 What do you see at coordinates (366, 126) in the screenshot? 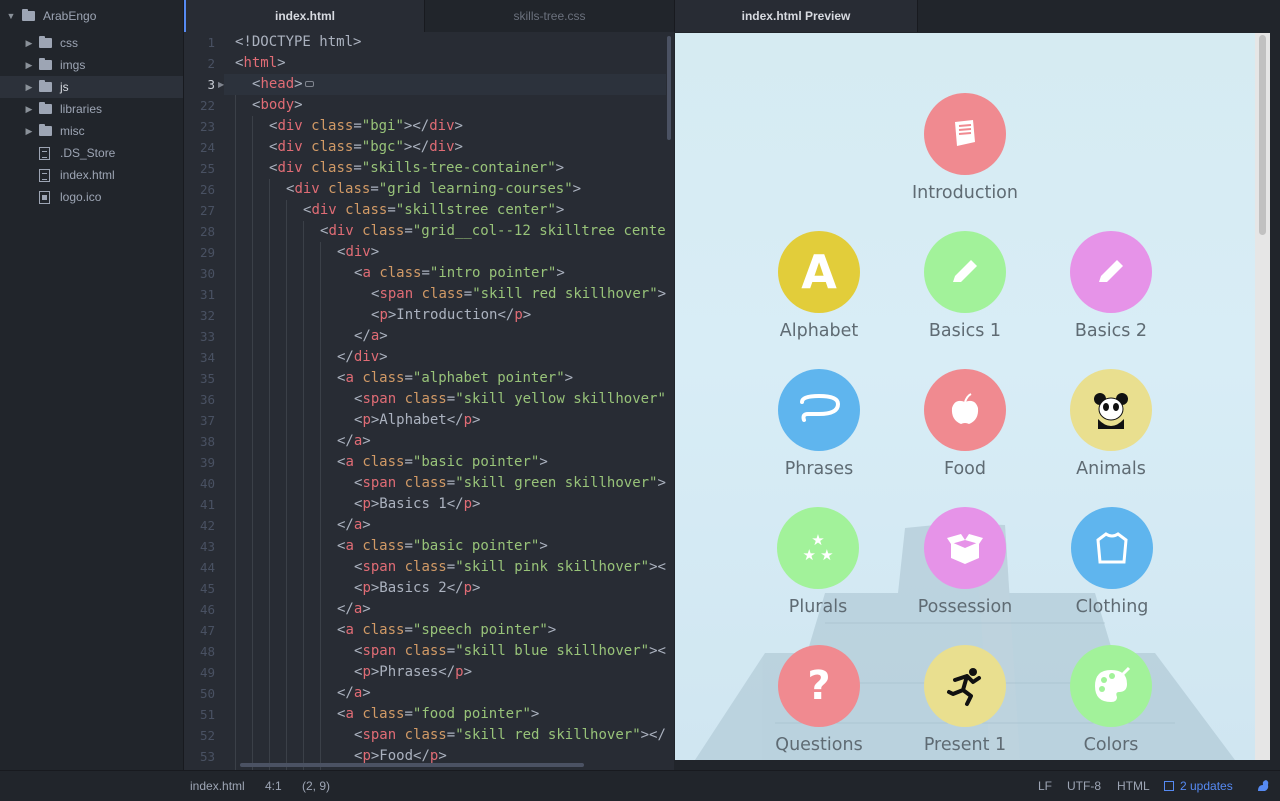
I see `code-line: <div class="bgi"></div>` at bounding box center [366, 126].